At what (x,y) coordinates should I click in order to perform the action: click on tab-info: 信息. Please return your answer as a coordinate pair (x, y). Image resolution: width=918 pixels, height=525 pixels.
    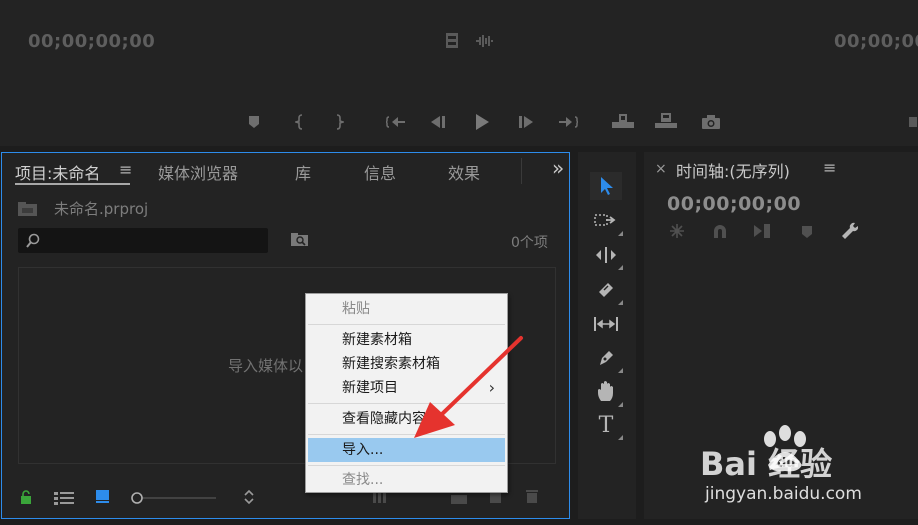
    Looking at the image, I should click on (380, 172).